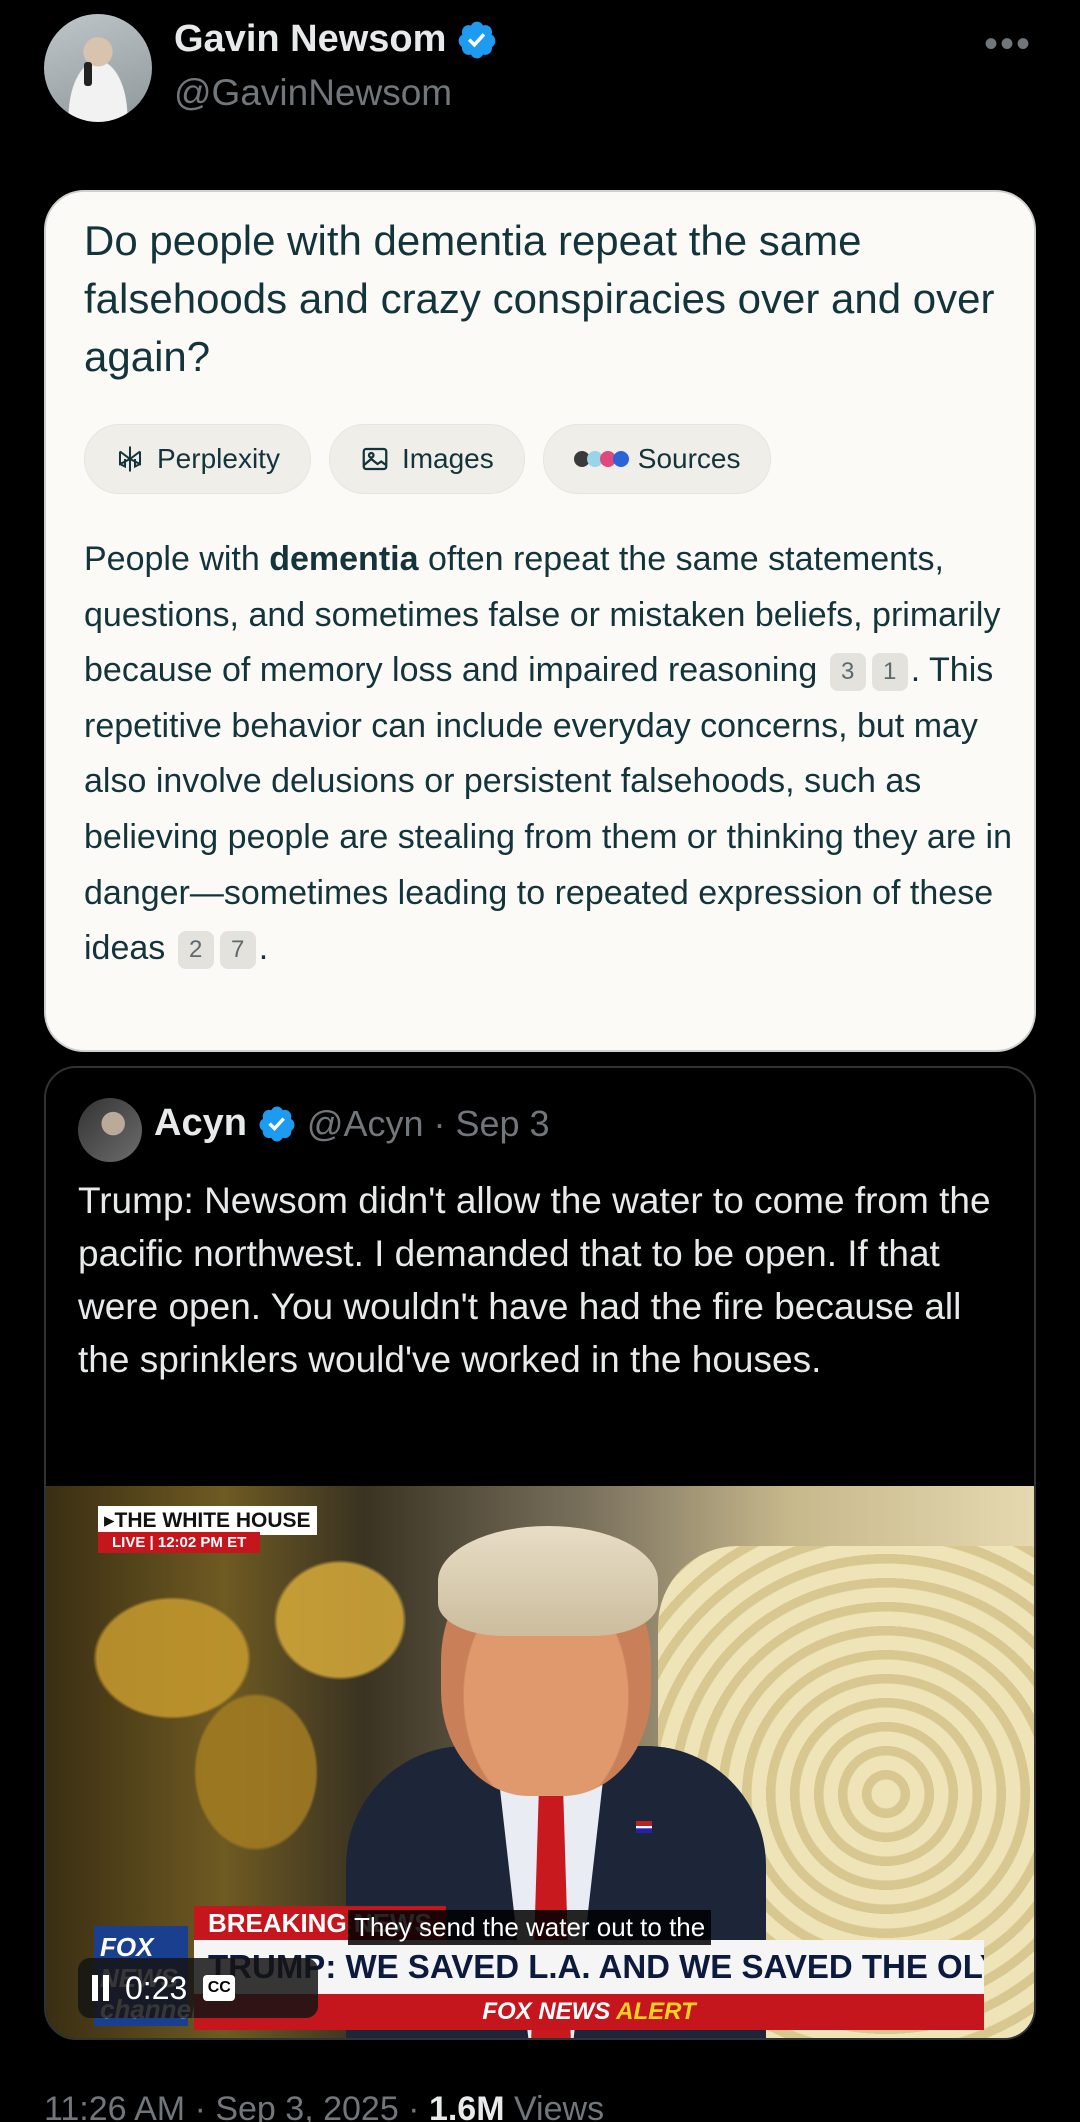  What do you see at coordinates (179, 1542) in the screenshot?
I see `live-tag: LIVE | 12:02 PM ET` at bounding box center [179, 1542].